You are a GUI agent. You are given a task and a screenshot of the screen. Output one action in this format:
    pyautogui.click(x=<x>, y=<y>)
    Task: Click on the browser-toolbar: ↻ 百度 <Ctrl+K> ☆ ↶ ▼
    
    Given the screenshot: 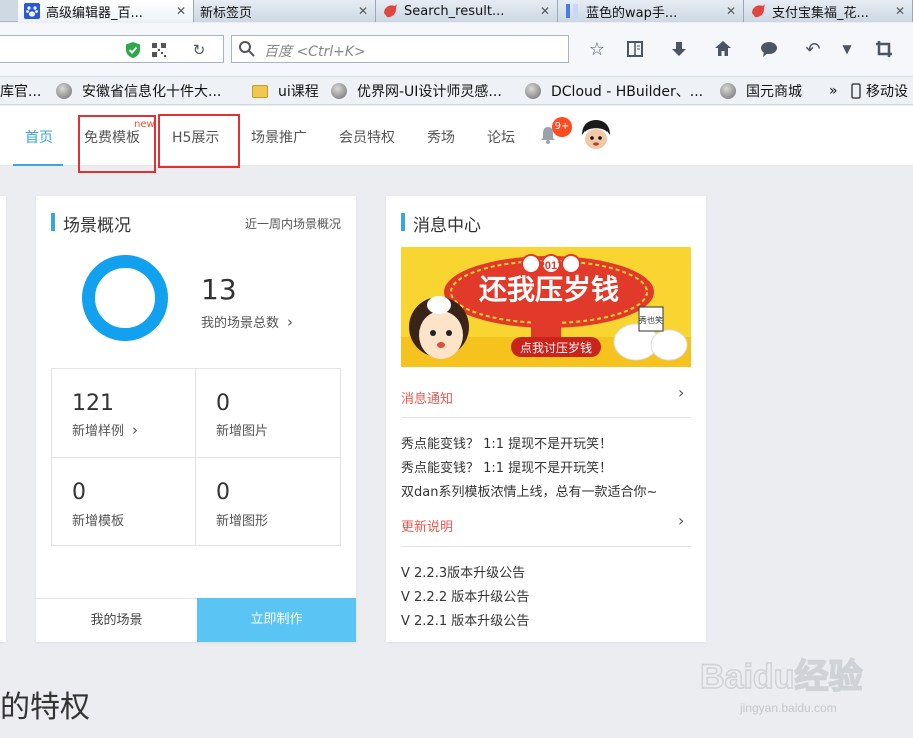 What is the action you would take?
    pyautogui.click(x=456, y=50)
    